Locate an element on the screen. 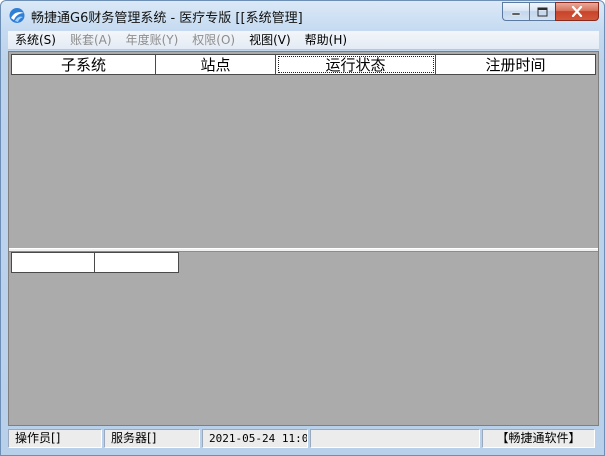 The height and width of the screenshot is (456, 605). menu-bar: 系统(S) 账套(A) 年度账(Y) 权限(O) 视图(V) 帮助(H) is located at coordinates (303, 40).